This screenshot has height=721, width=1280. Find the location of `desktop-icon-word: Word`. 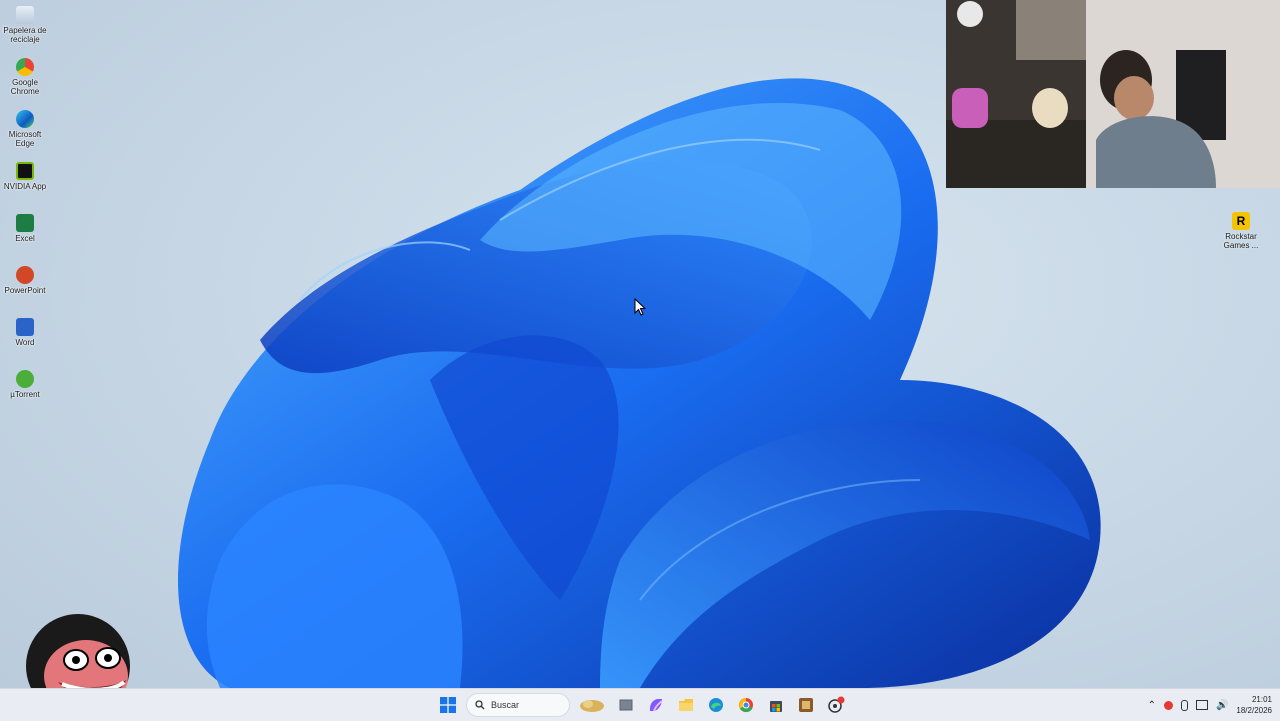

desktop-icon-word: Word is located at coordinates (25, 330).